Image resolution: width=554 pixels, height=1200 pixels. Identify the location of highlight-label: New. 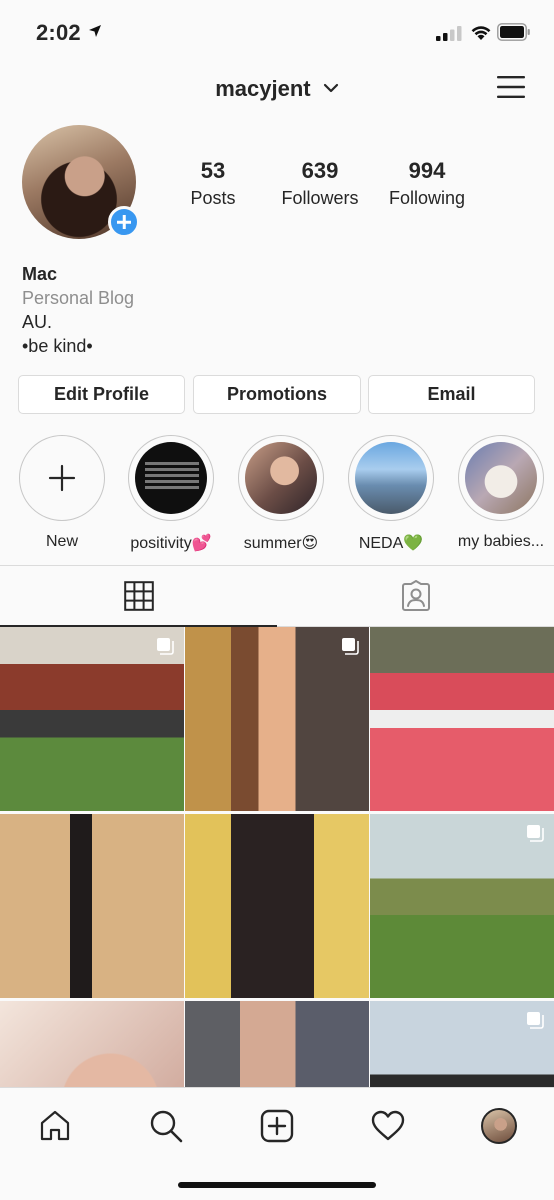
(61, 541).